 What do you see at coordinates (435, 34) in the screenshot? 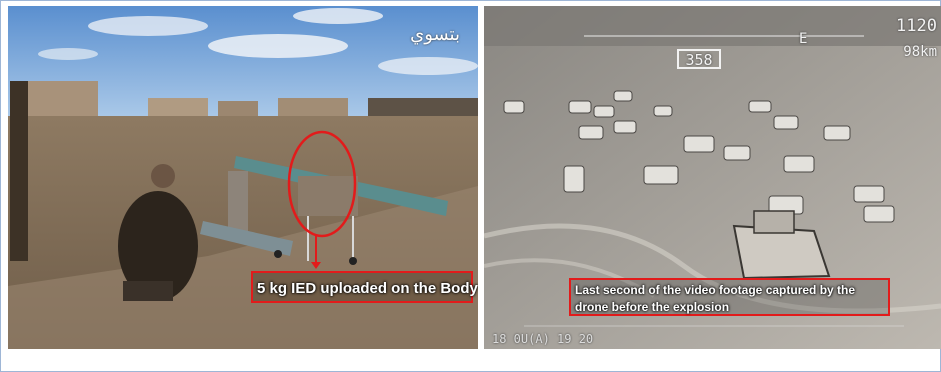
I see `watermark-logo: بتسوي` at bounding box center [435, 34].